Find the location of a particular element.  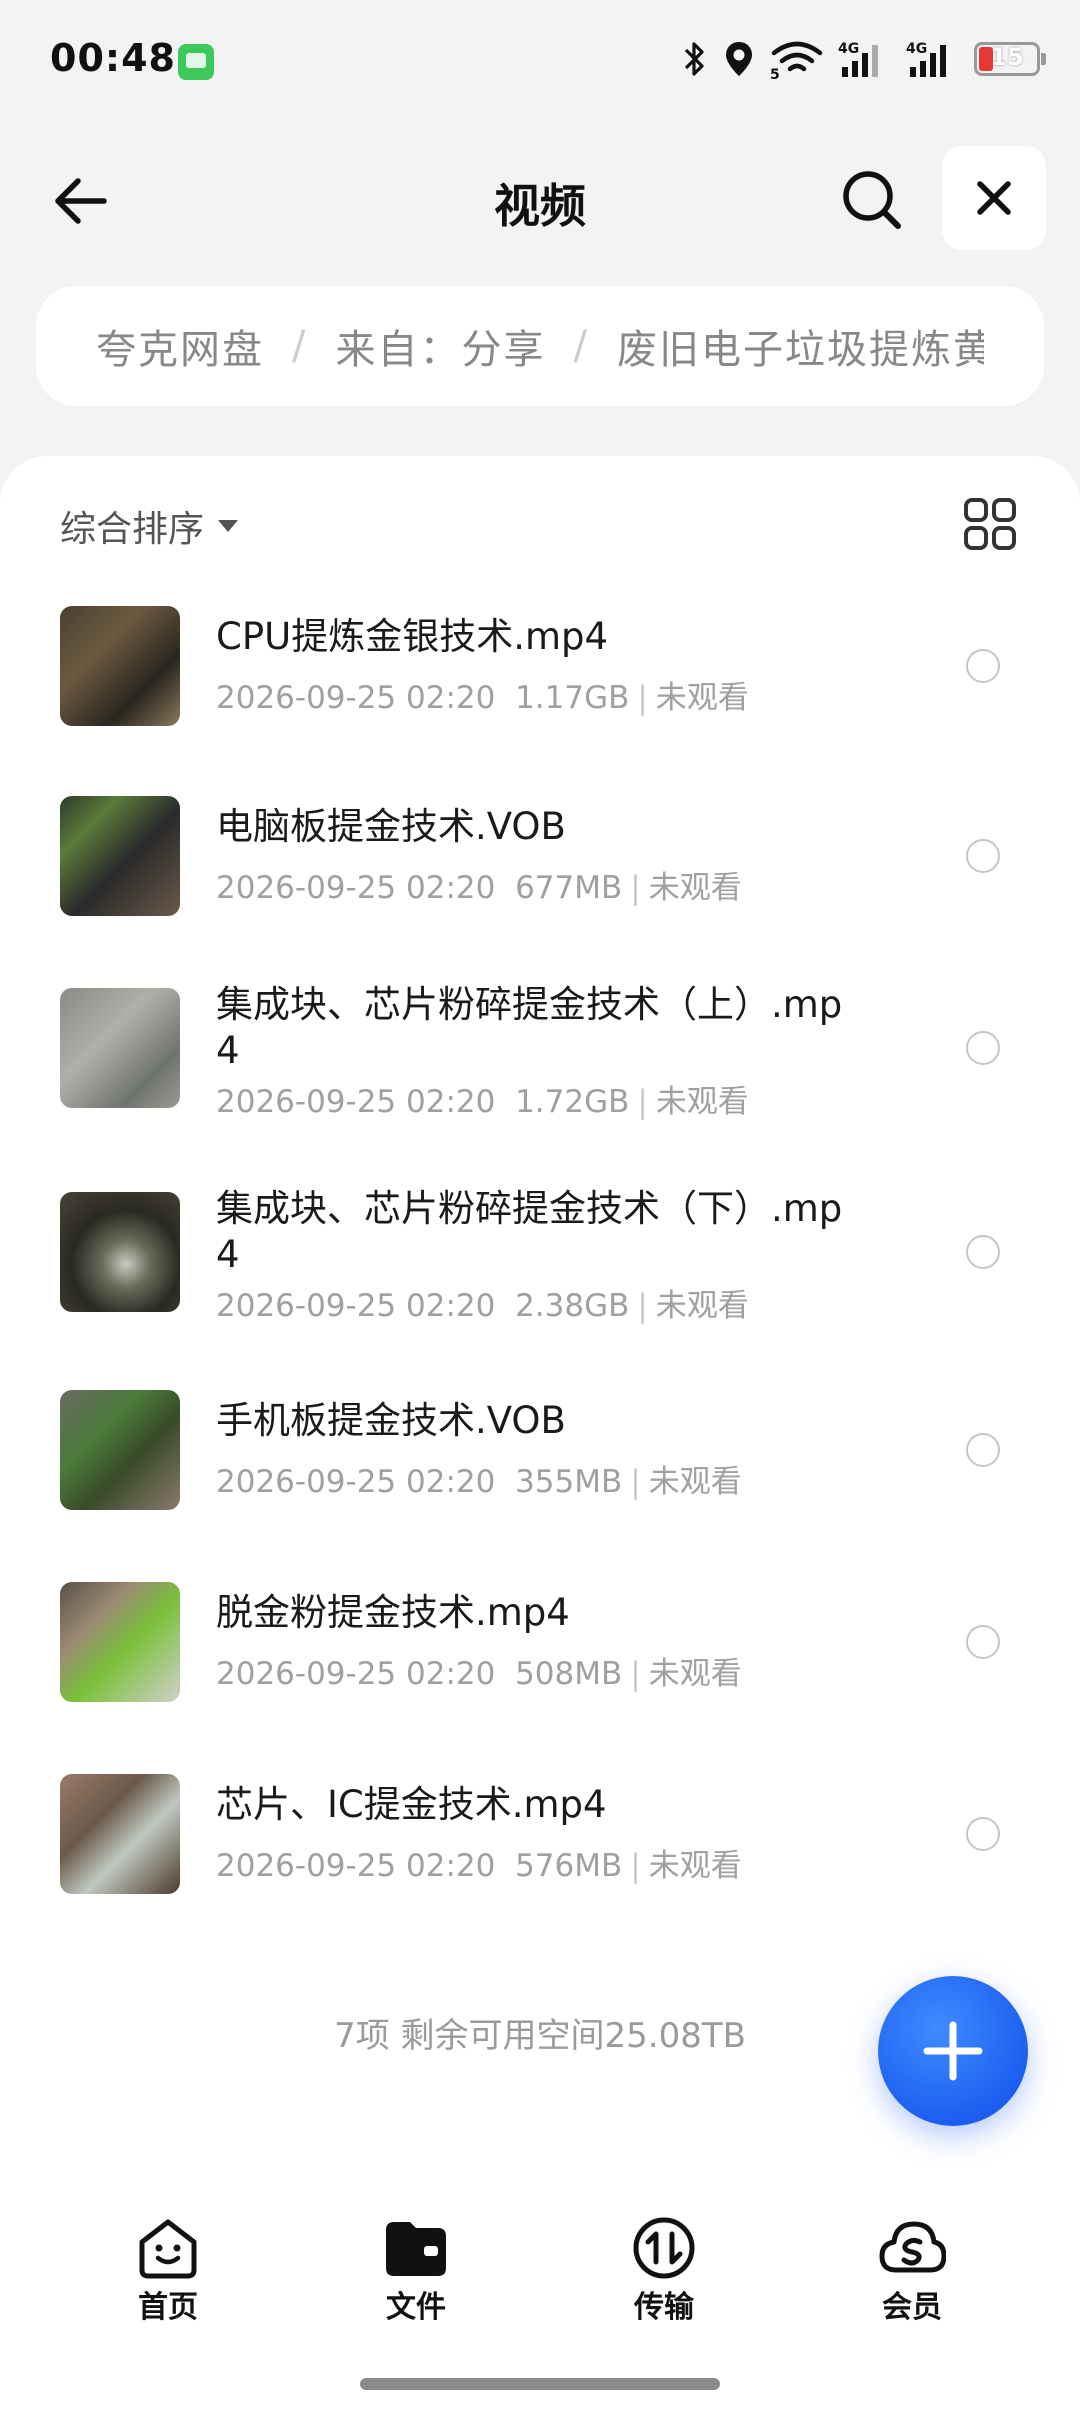

plus-icon is located at coordinates (953, 2051).